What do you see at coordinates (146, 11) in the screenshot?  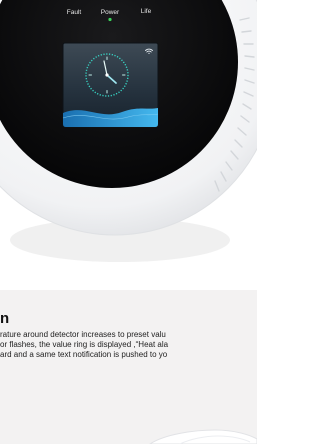 I see `indicator-label-life: Life` at bounding box center [146, 11].